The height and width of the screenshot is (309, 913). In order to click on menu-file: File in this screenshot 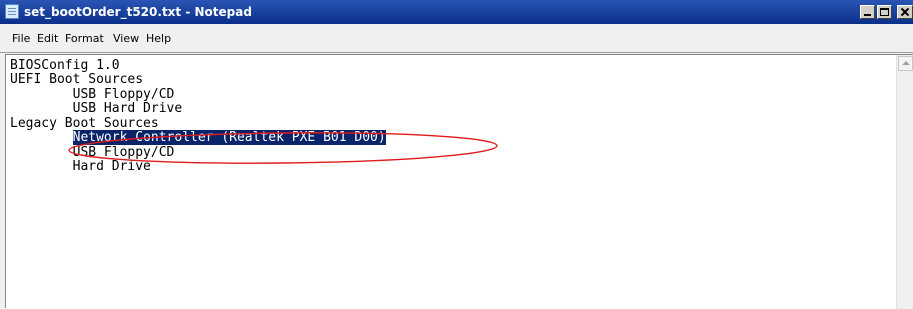, I will do `click(21, 39)`.